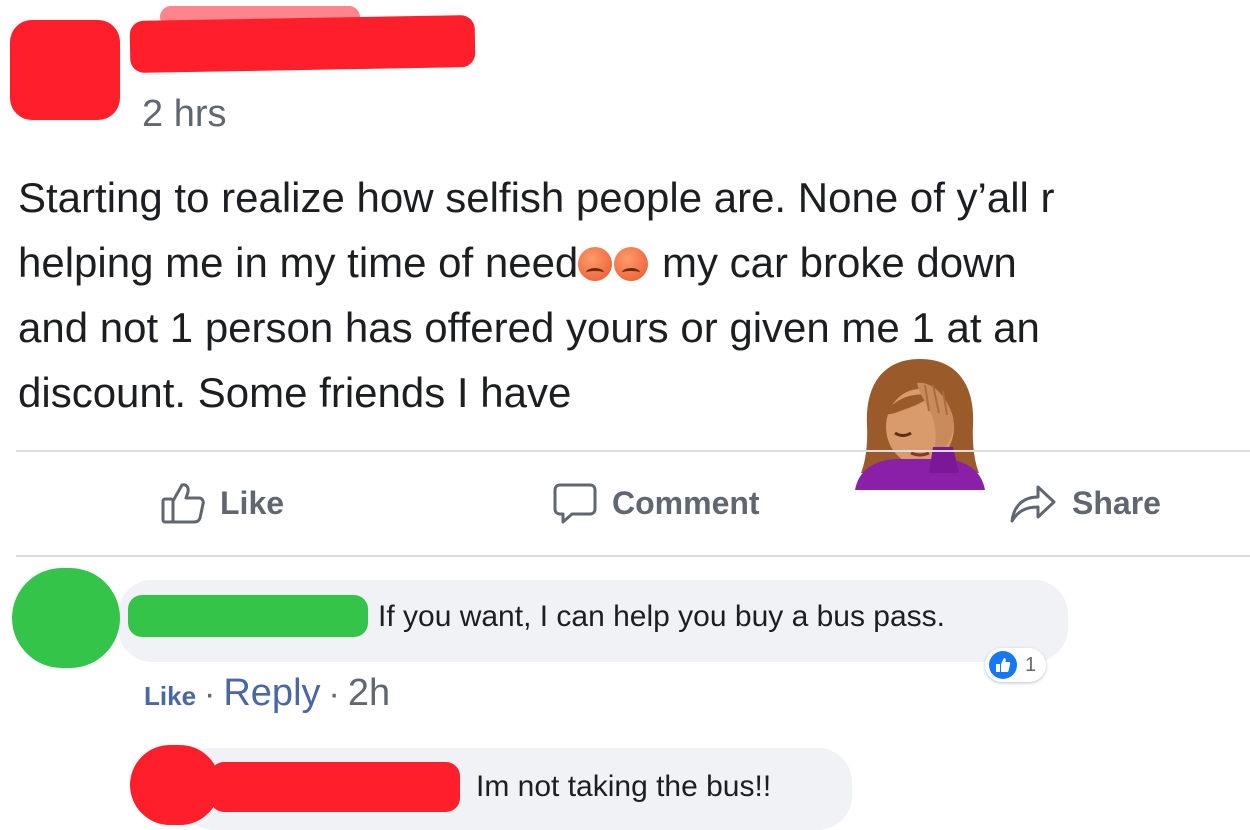 Image resolution: width=1250 pixels, height=830 pixels. Describe the element at coordinates (1033, 504) in the screenshot. I see `share-arrow-icon` at that location.